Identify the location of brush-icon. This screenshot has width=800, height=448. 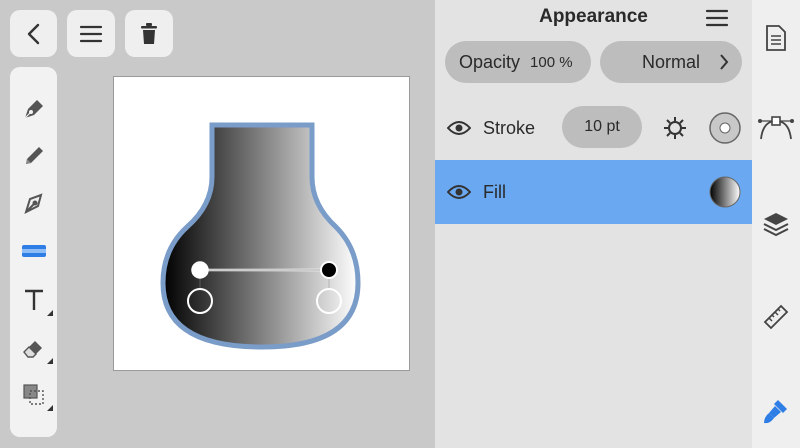
(775, 412).